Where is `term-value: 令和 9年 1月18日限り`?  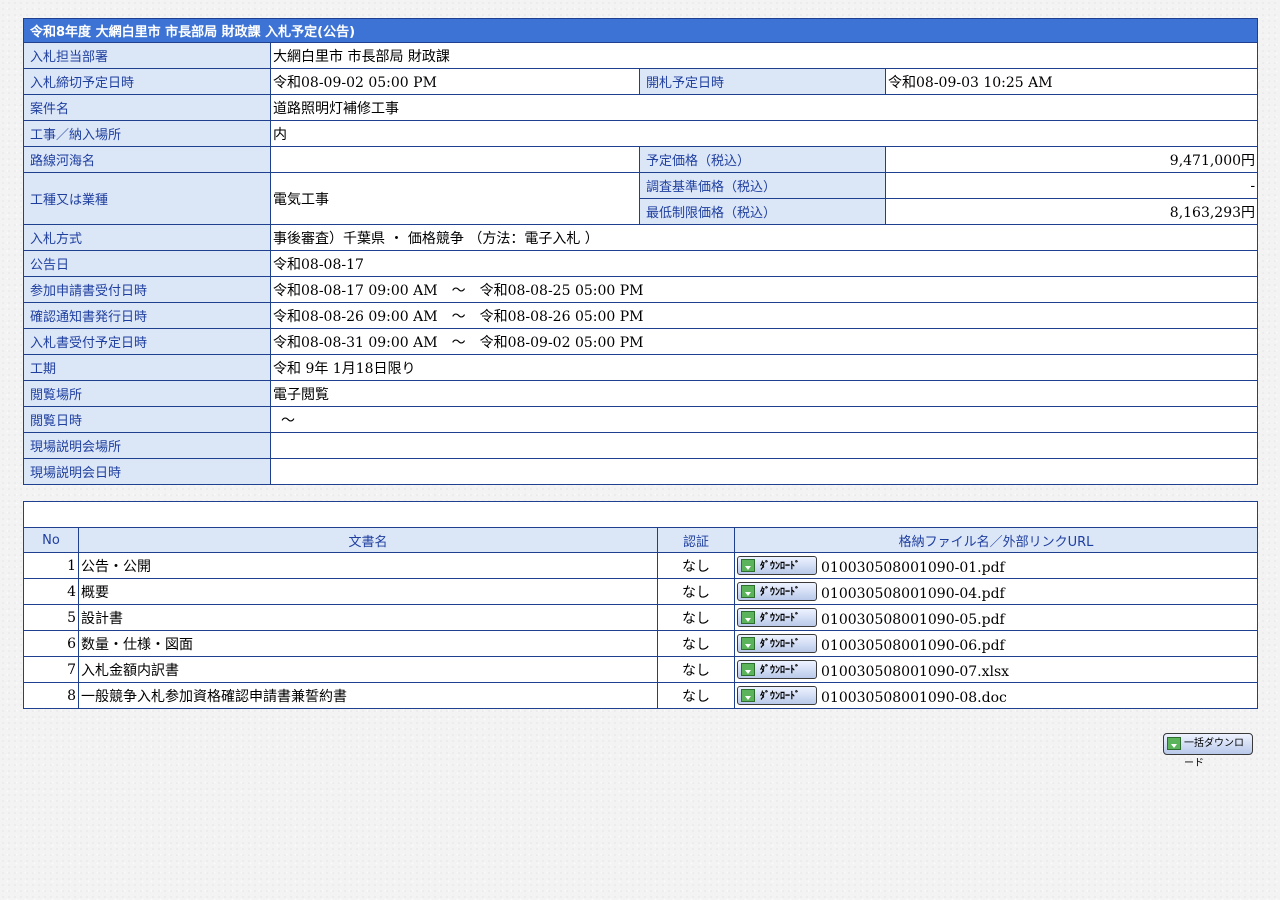
term-value: 令和 9年 1月18日限り is located at coordinates (764, 367).